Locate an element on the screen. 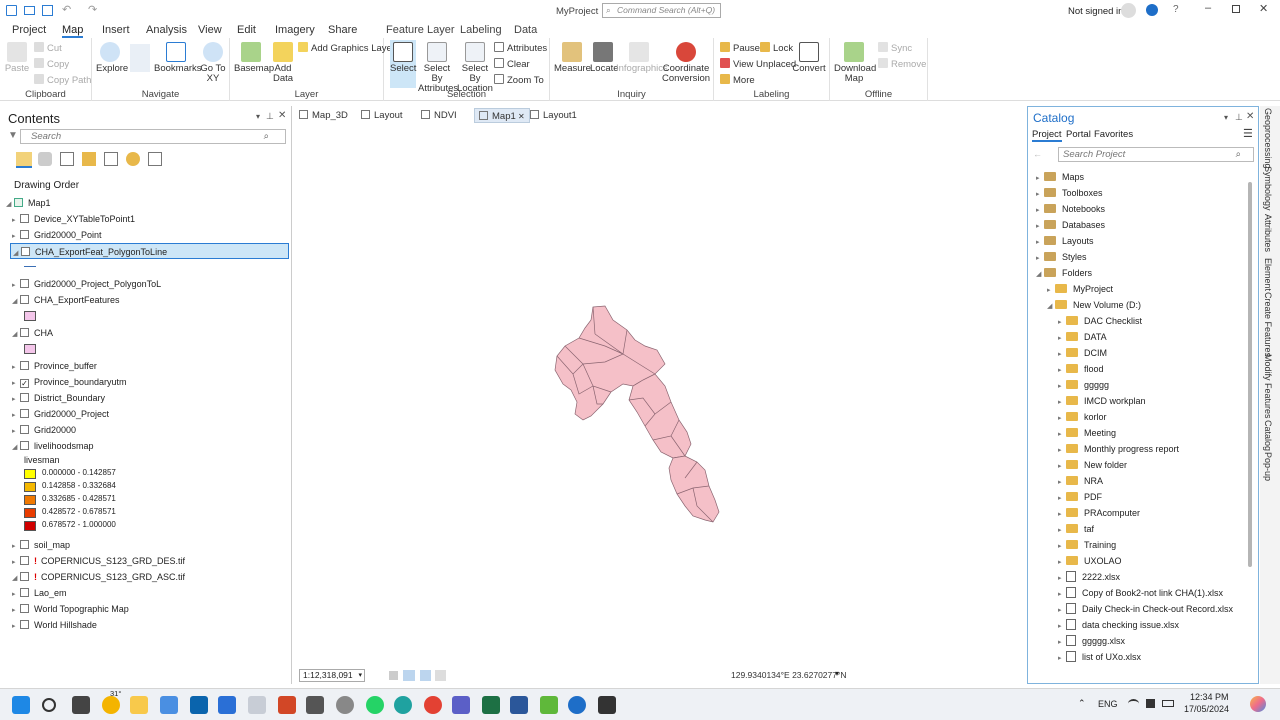 The width and height of the screenshot is (1280, 720). arcgis-pro-icon is located at coordinates (577, 705).